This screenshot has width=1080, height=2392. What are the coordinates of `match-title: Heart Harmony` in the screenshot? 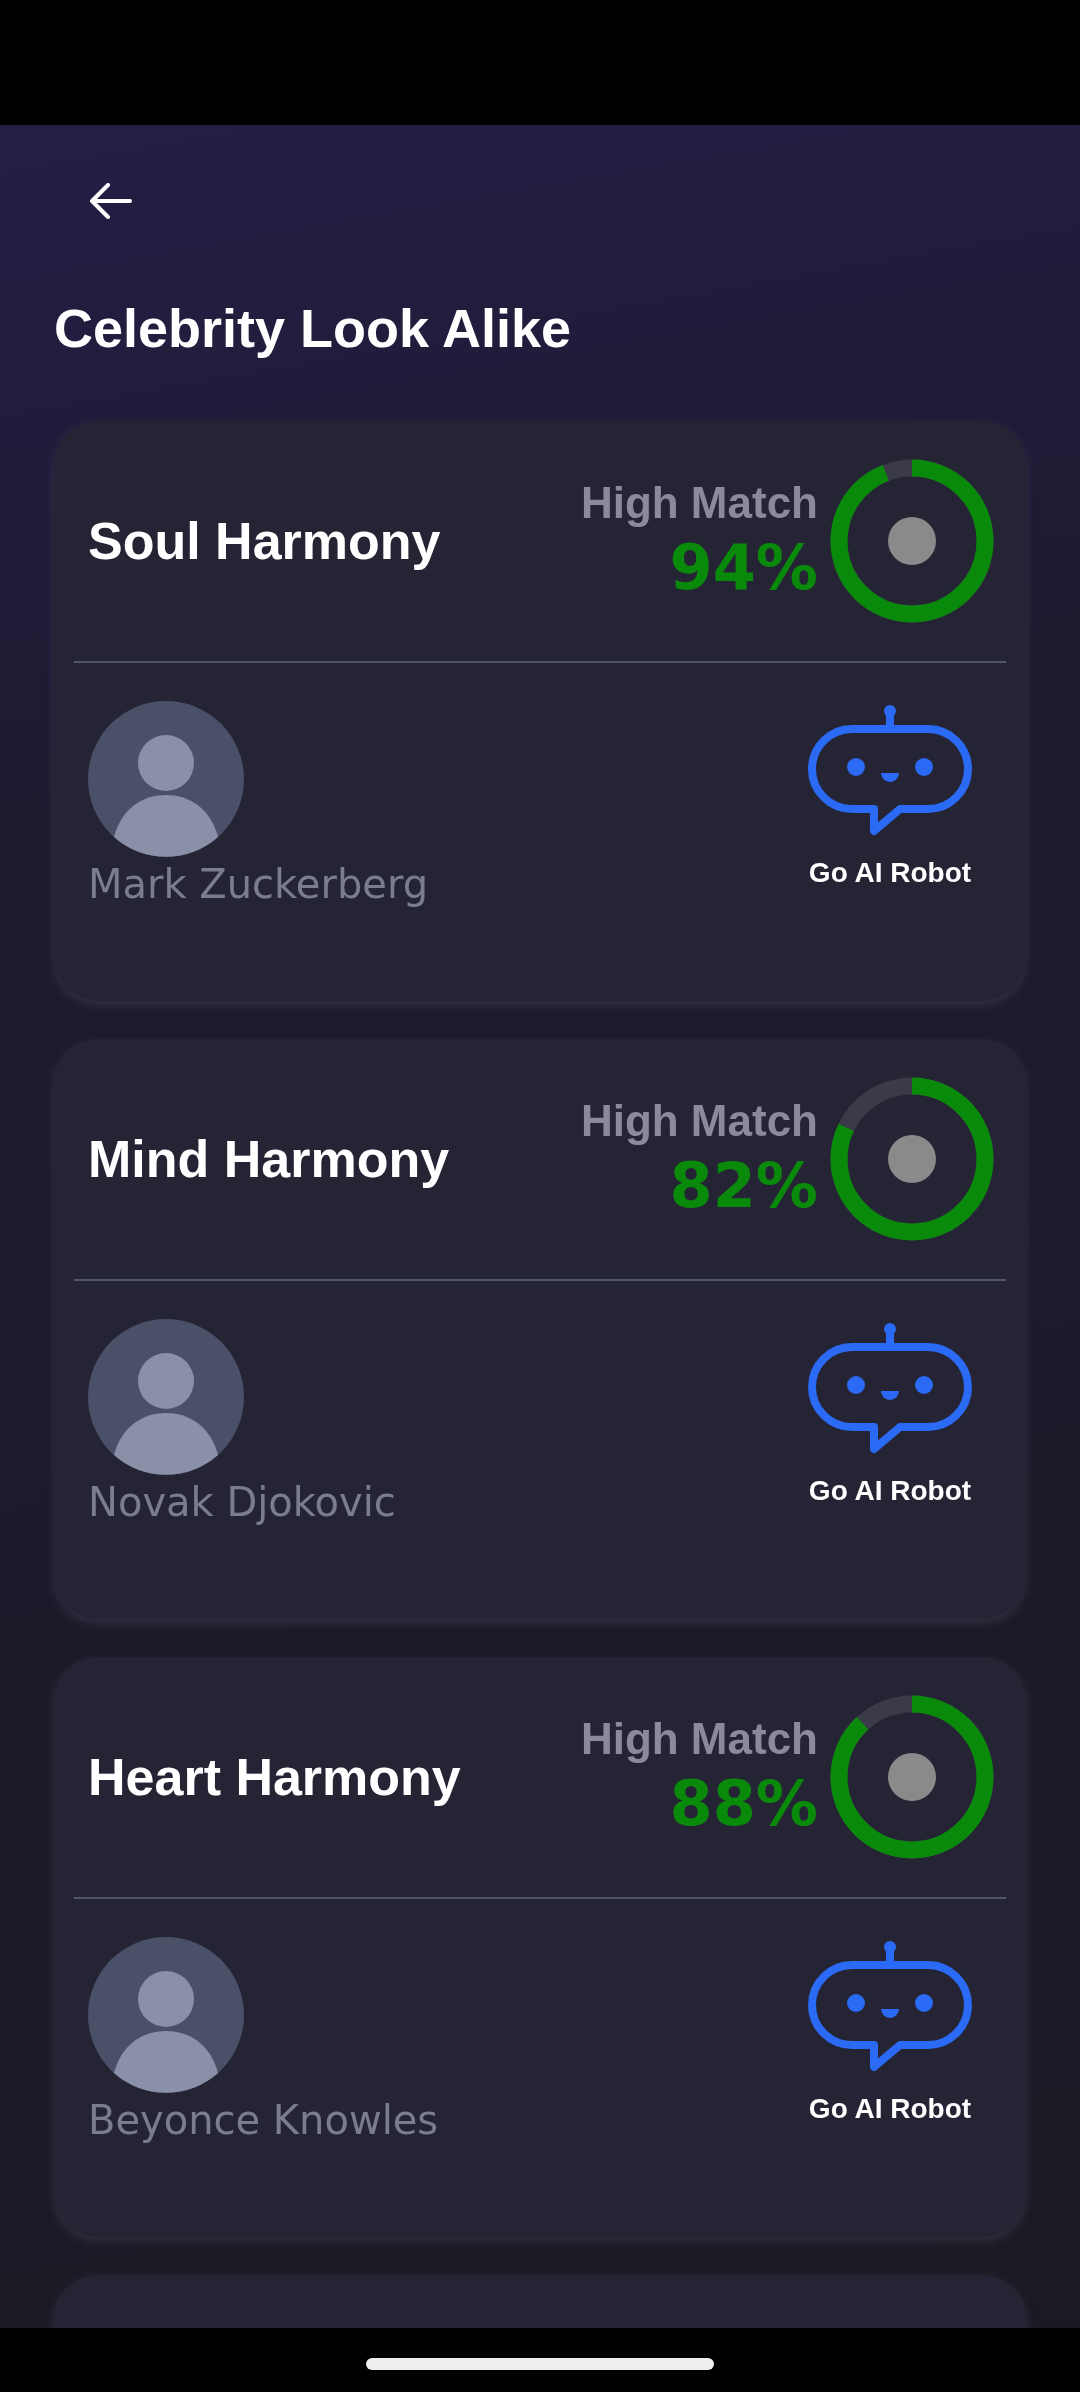 It's located at (274, 1777).